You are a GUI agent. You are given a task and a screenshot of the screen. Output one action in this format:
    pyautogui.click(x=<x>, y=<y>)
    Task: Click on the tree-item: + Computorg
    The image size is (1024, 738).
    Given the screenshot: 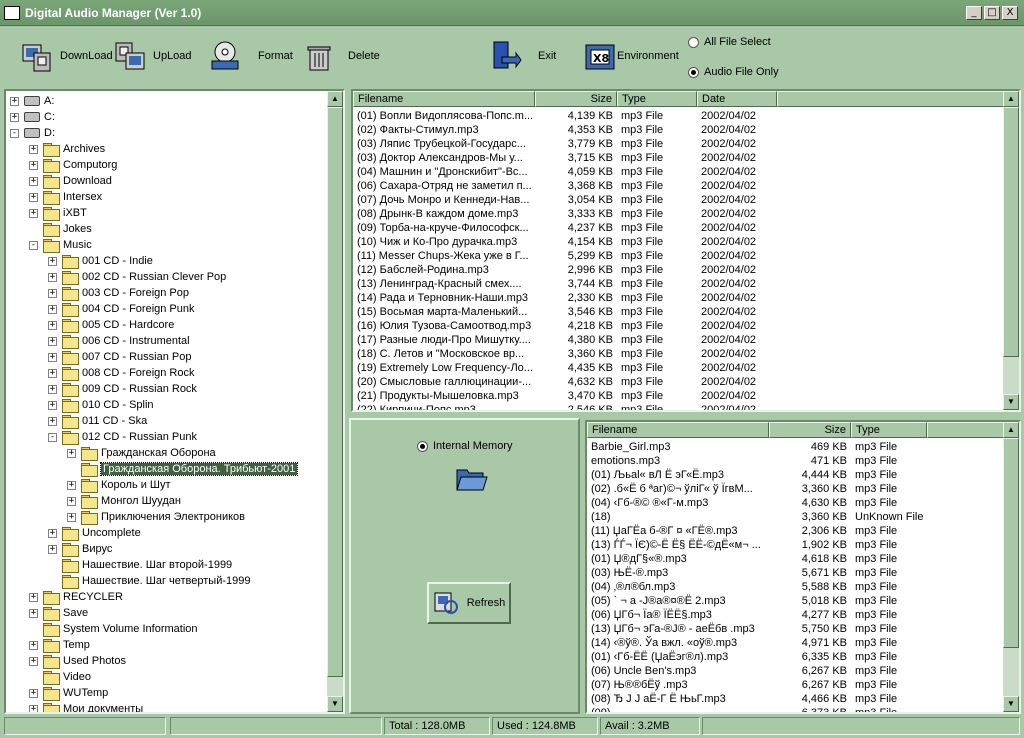 What is the action you would take?
    pyautogui.click(x=73, y=165)
    